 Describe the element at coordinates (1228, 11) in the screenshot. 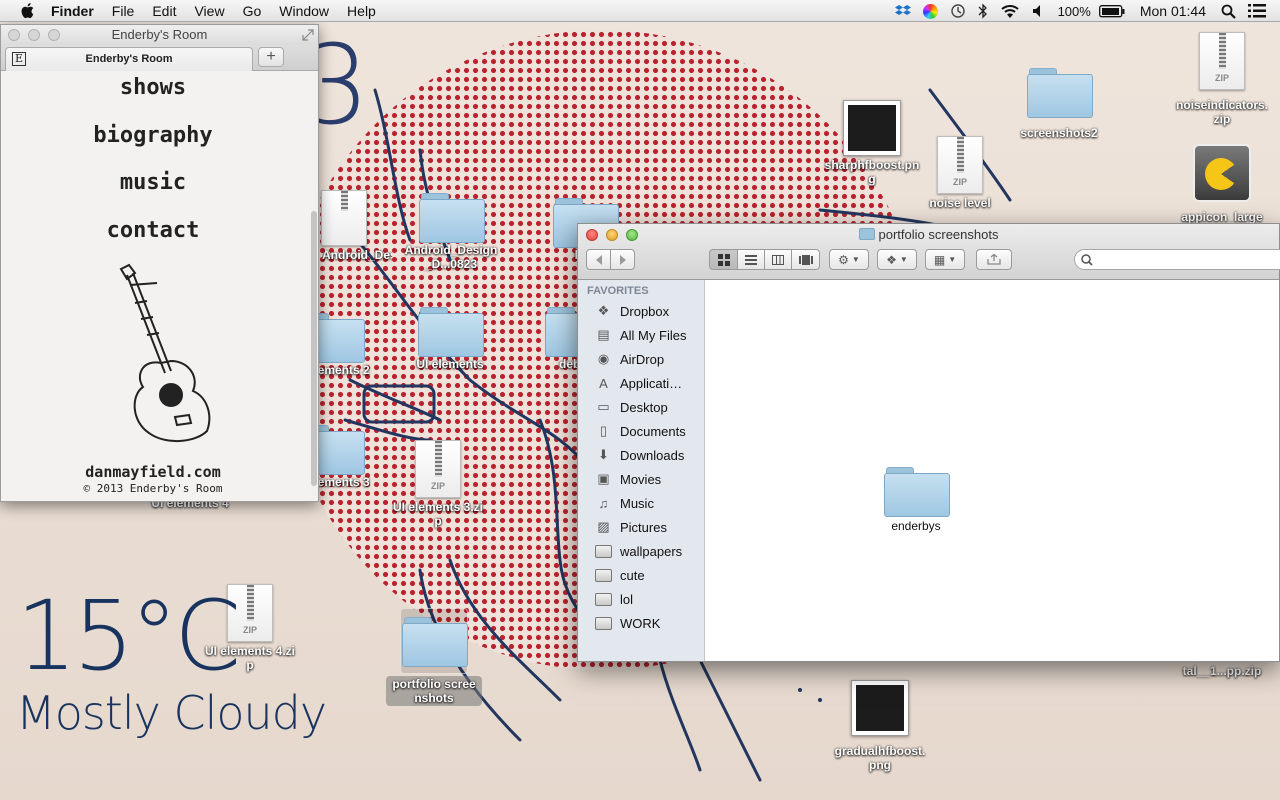

I see `spotlight-search-icon` at that location.